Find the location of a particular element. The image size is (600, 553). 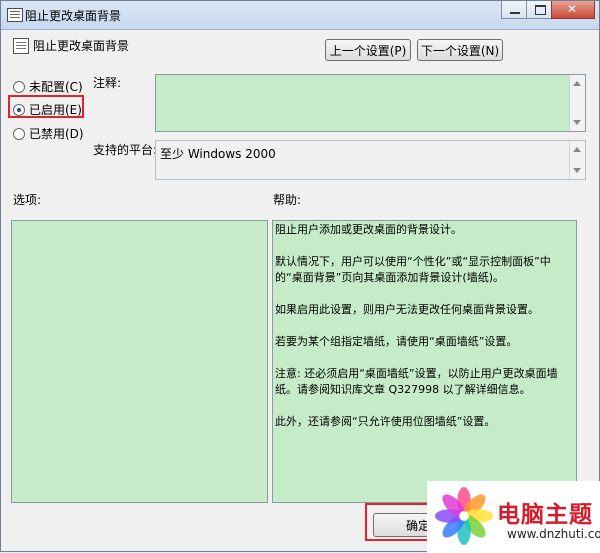

radio-disabled: 已禁用(D) is located at coordinates (48, 133).